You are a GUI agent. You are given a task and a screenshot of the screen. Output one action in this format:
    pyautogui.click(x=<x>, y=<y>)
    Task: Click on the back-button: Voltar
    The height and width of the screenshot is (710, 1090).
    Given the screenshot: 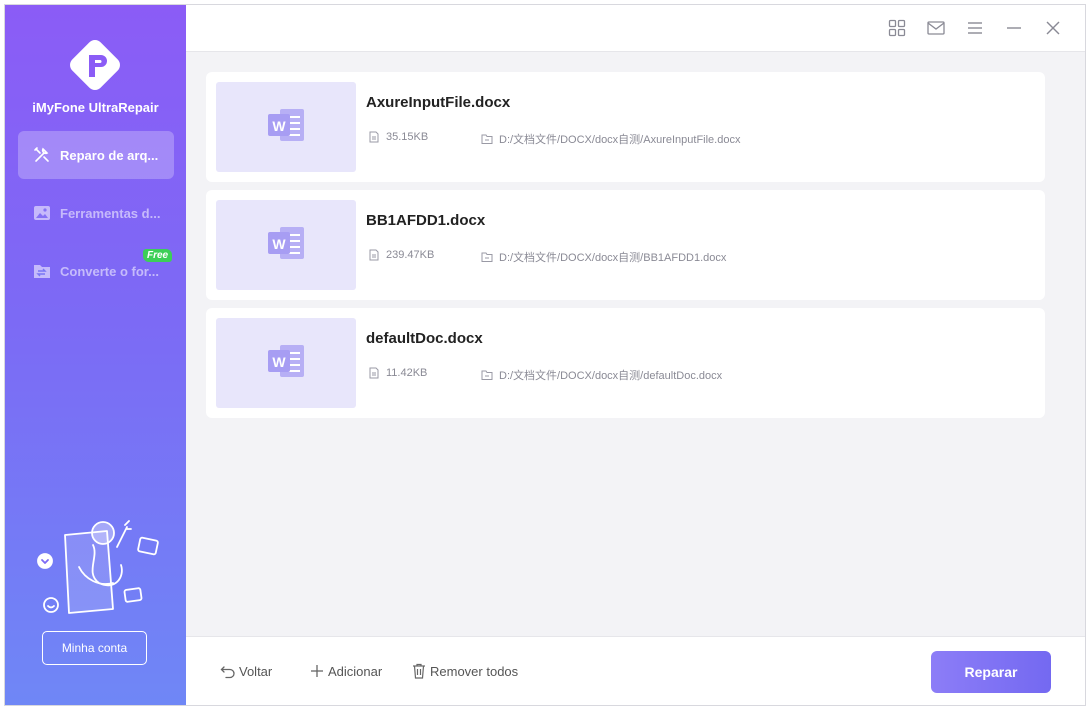 What is the action you would take?
    pyautogui.click(x=246, y=671)
    